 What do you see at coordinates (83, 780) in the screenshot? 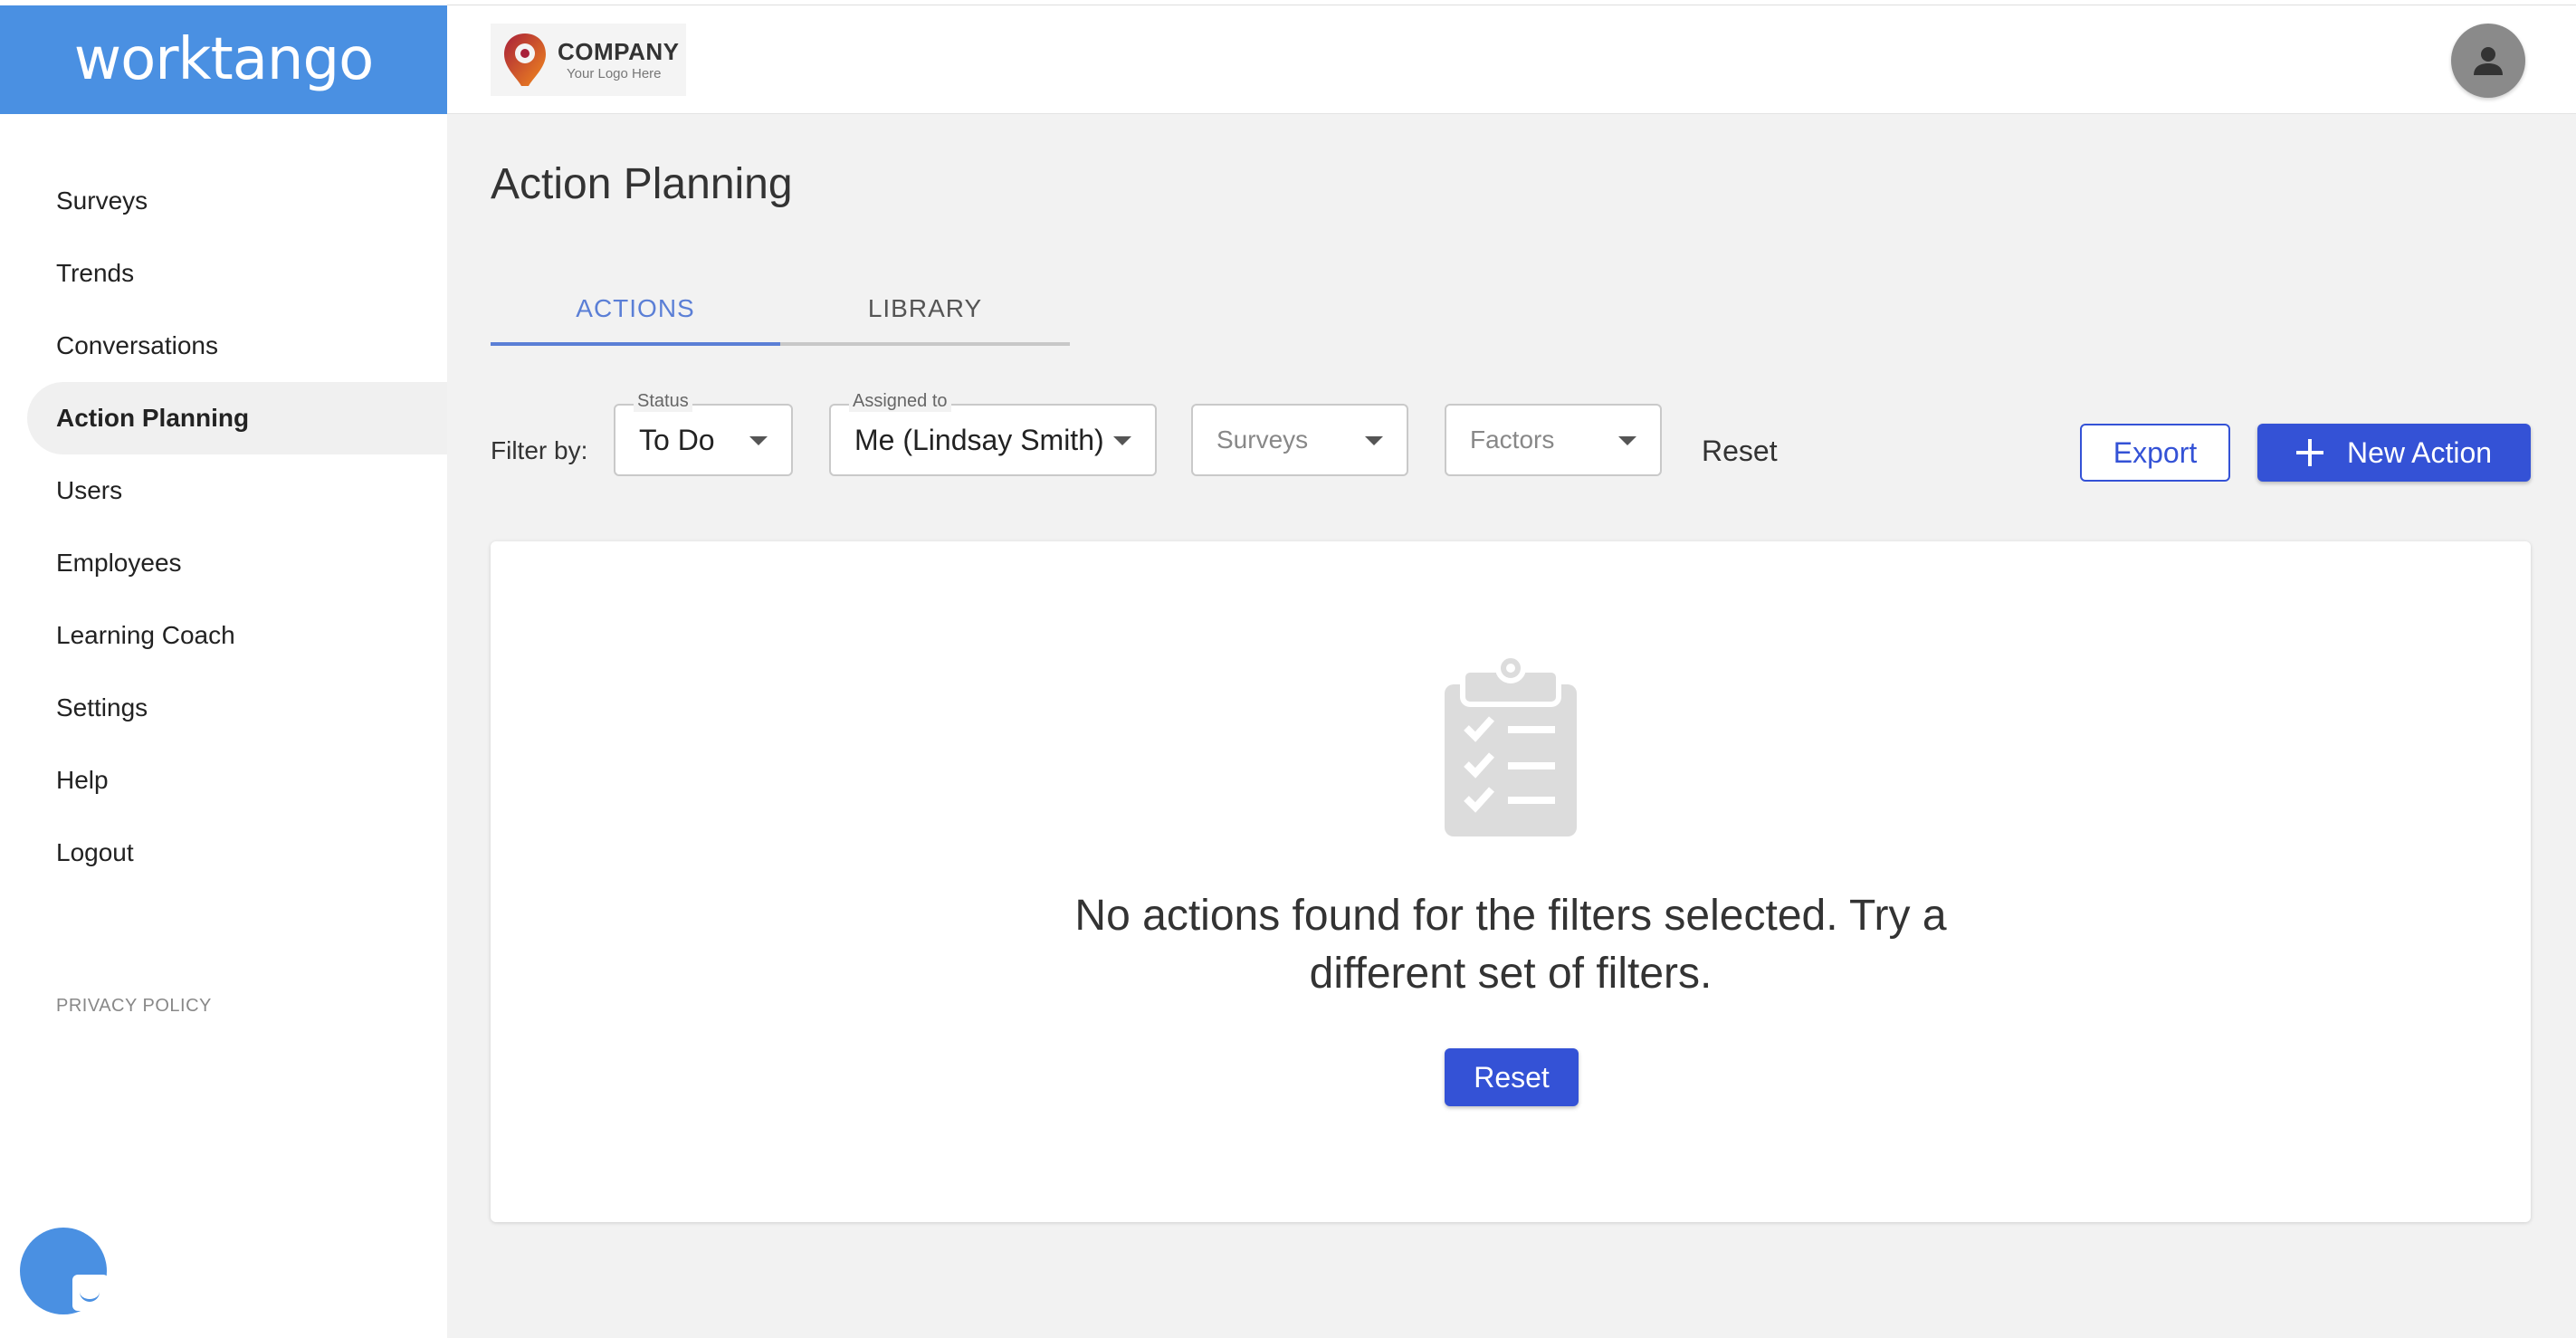
I see `sidebar-item-label: Help` at bounding box center [83, 780].